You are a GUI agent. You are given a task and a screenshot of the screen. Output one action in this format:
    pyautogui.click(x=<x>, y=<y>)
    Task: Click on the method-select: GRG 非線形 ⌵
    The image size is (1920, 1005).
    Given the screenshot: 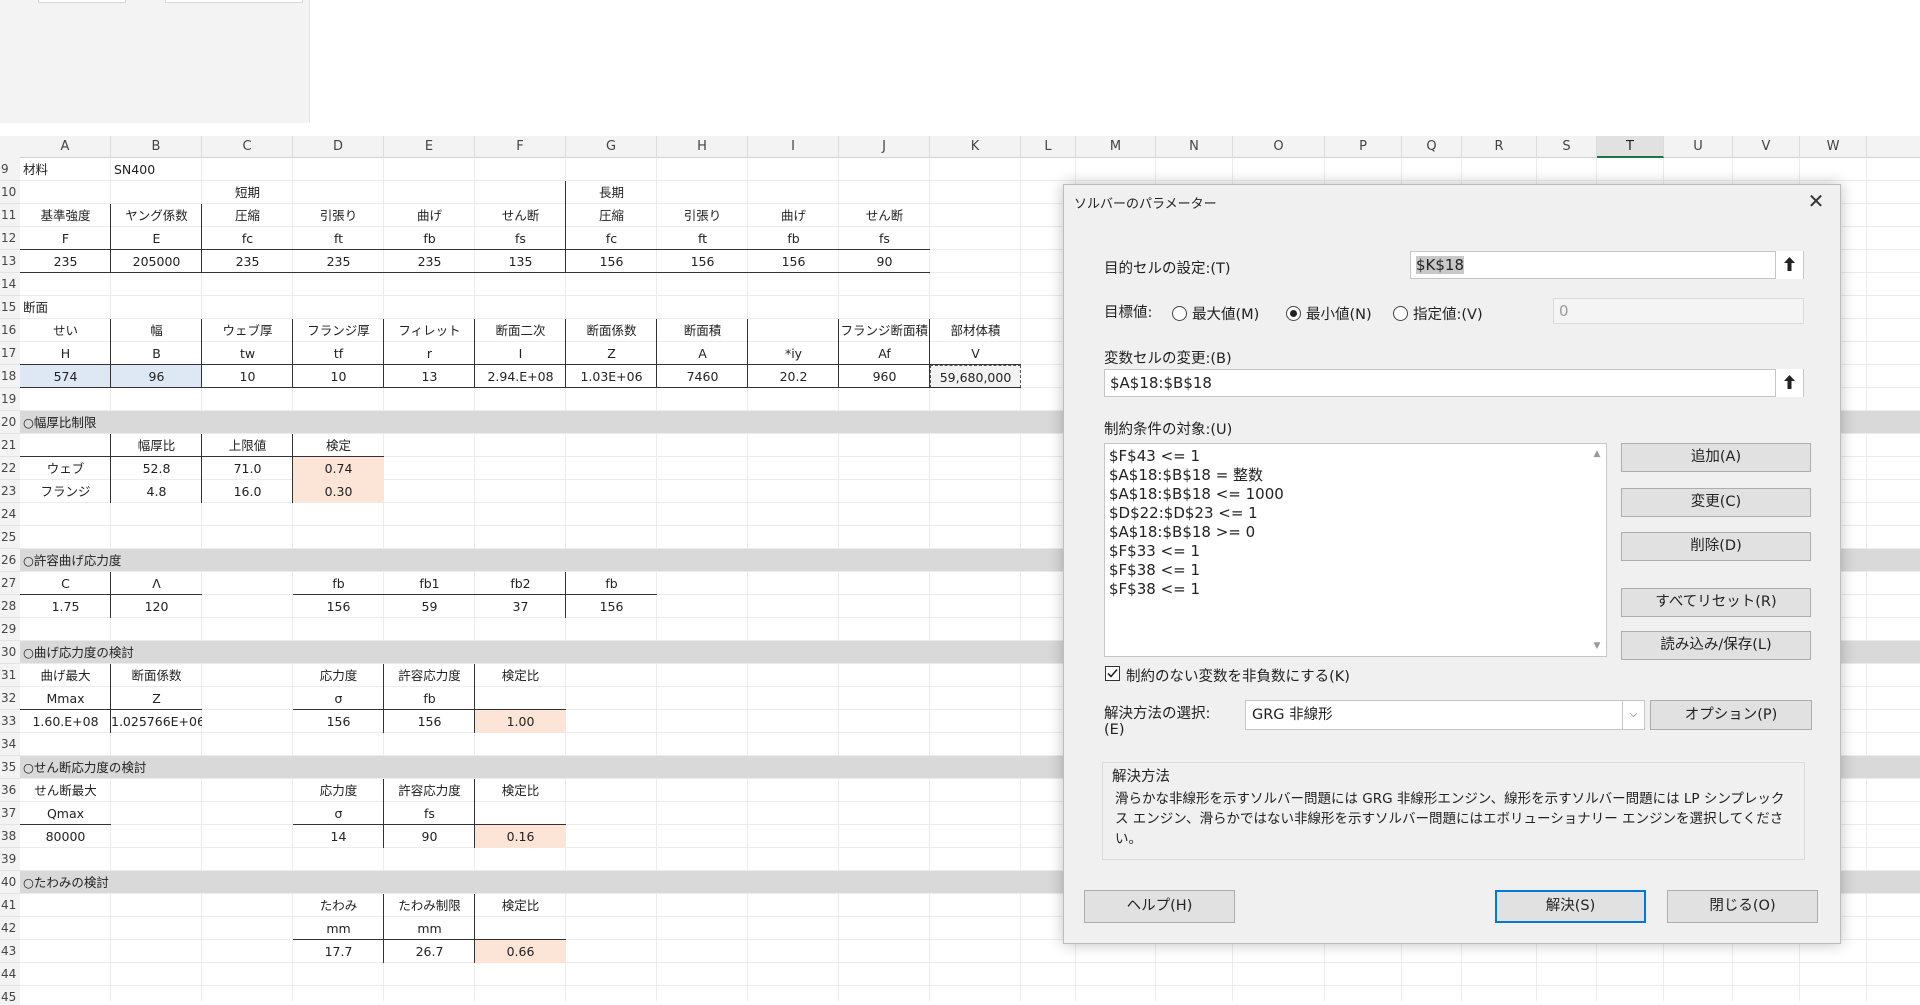 What is the action you would take?
    pyautogui.click(x=1445, y=715)
    